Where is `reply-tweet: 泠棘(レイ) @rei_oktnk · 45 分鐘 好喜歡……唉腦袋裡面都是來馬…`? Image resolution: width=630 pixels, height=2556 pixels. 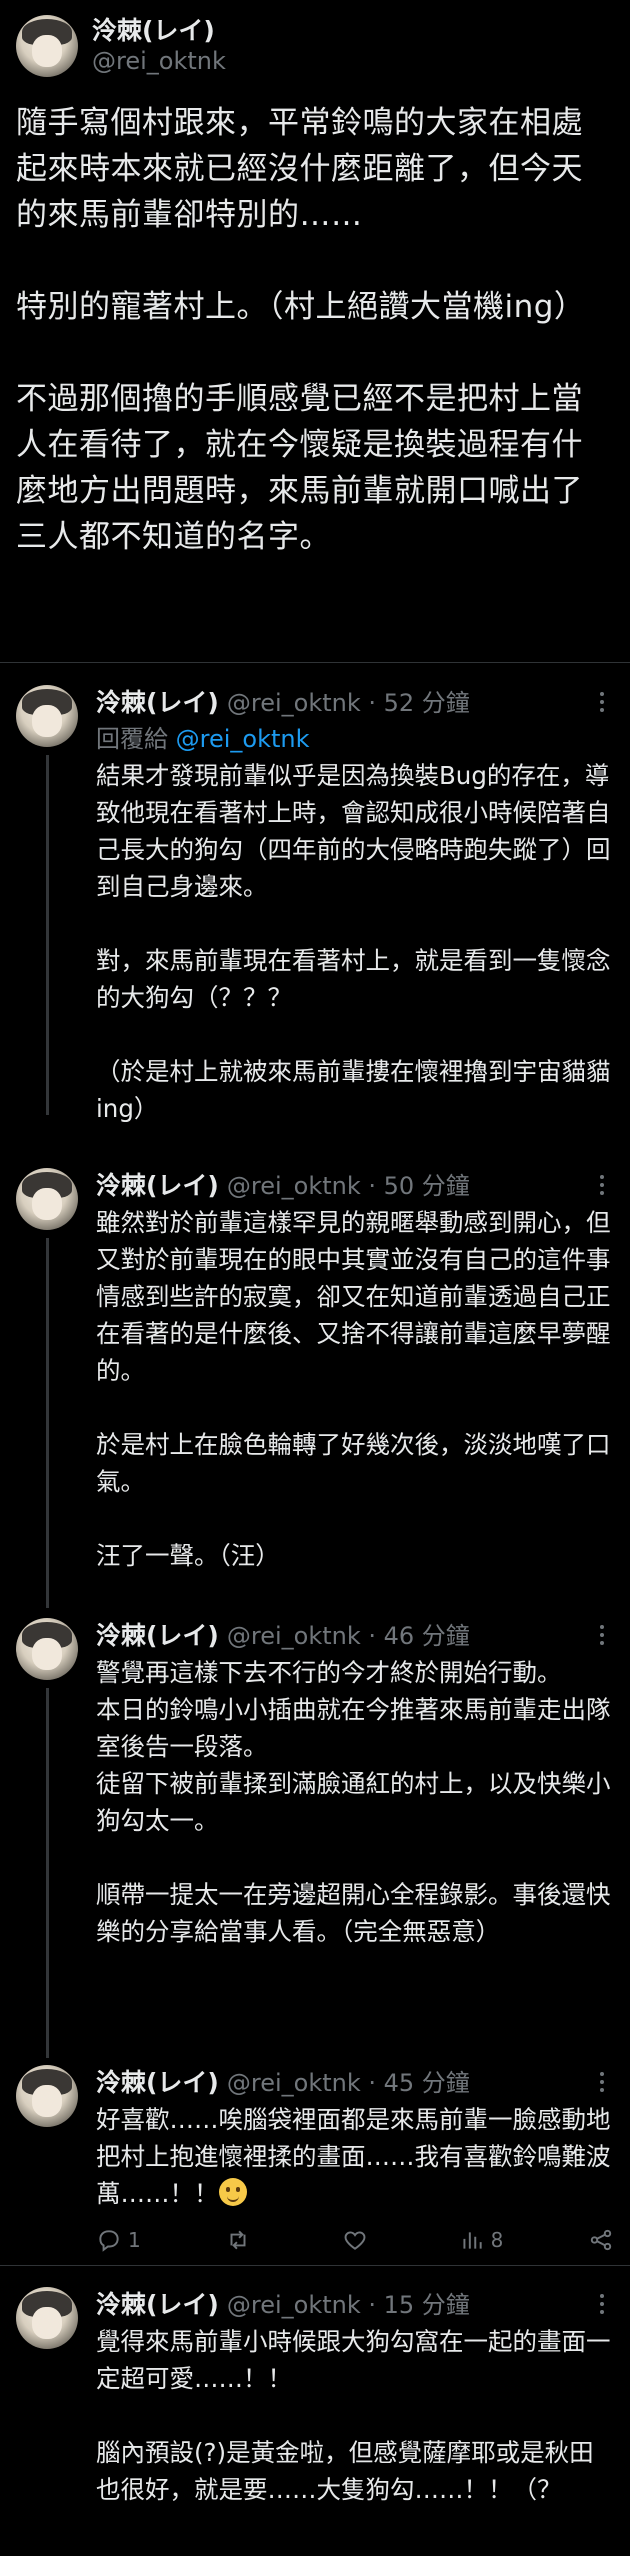 reply-tweet: 泠棘(レイ) @rei_oktnk · 45 分鐘 好喜歡……唉腦袋裡面都是來馬… is located at coordinates (315, 2175).